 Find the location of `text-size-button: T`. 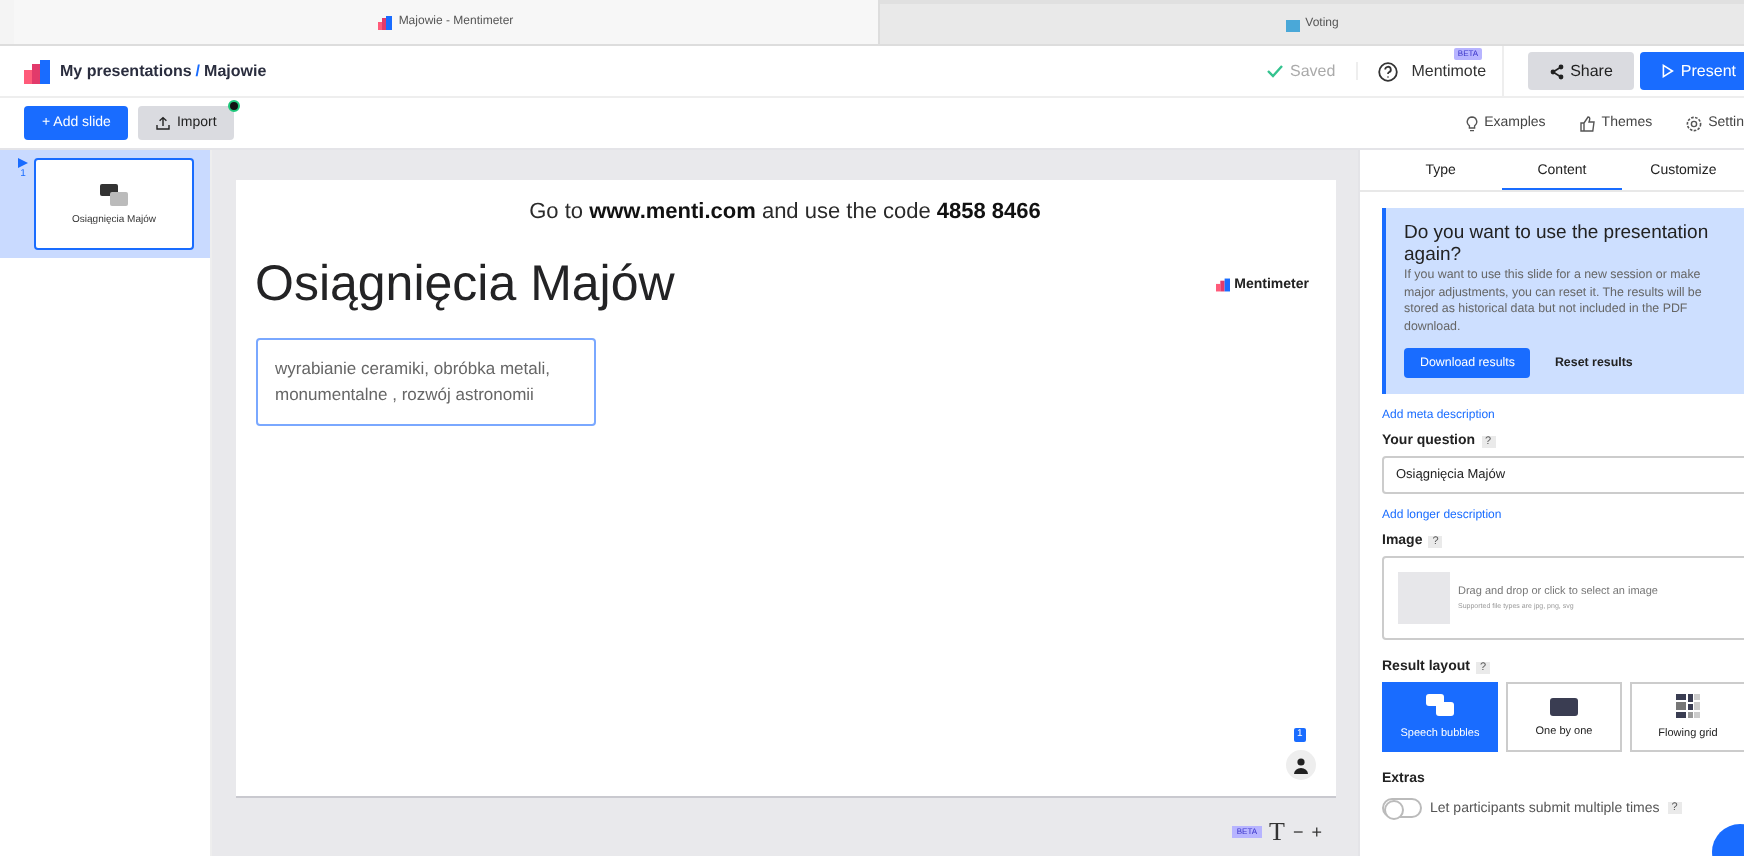

text-size-button: T is located at coordinates (1277, 832).